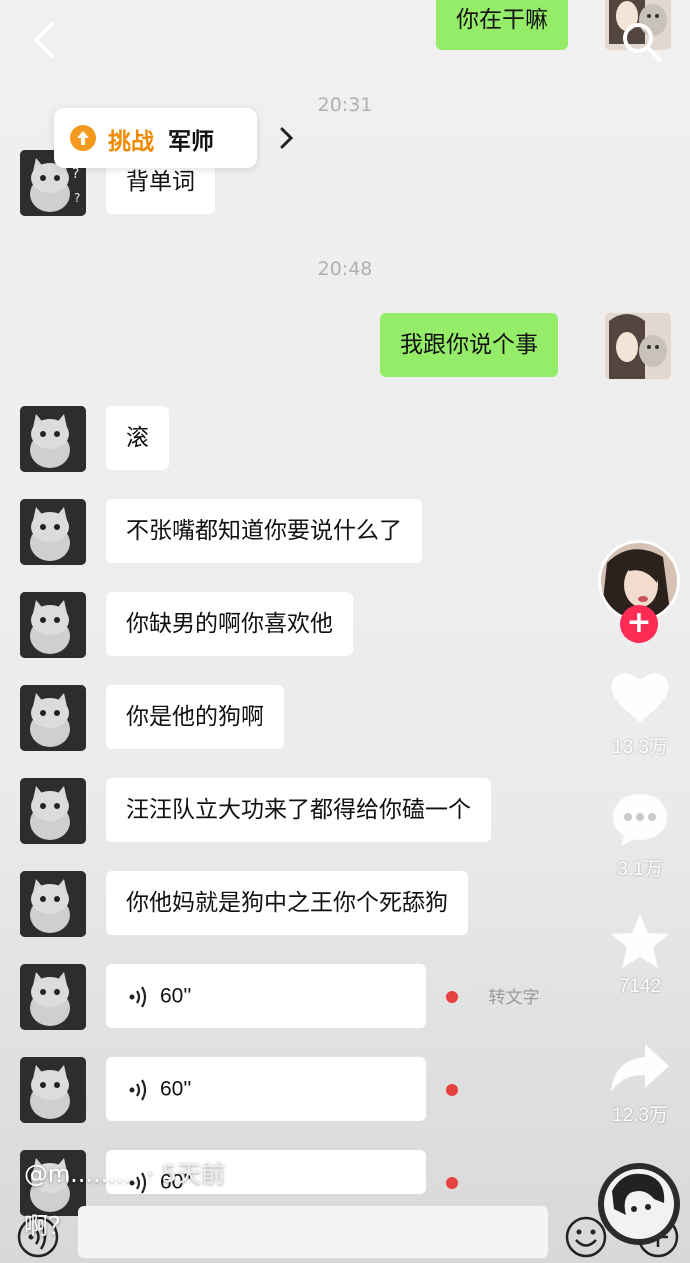 The width and height of the screenshot is (690, 1263). I want to click on favorite-count: 7142, so click(640, 986).